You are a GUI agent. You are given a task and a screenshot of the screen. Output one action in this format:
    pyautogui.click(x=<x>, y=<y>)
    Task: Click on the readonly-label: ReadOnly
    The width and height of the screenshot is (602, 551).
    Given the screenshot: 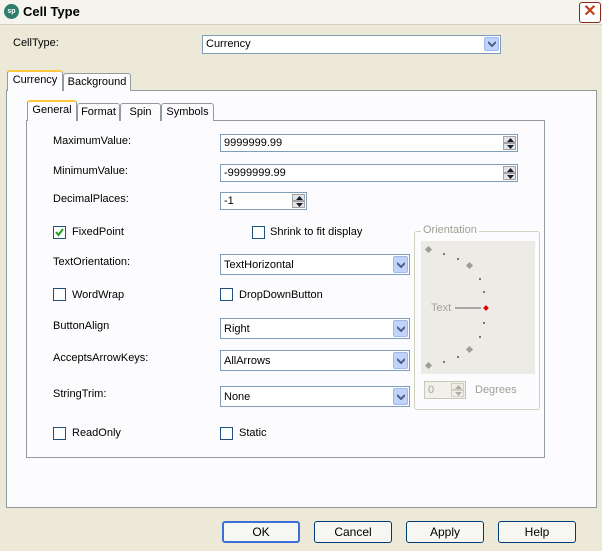 What is the action you would take?
    pyautogui.click(x=96, y=433)
    